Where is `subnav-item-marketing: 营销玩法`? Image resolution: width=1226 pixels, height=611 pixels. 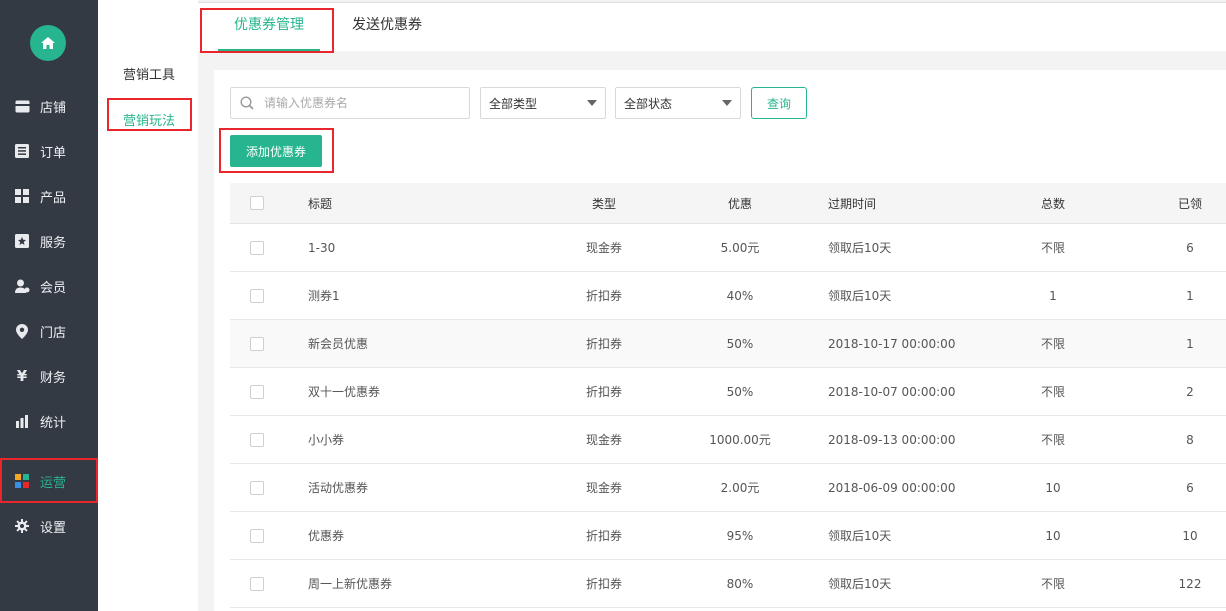 subnav-item-marketing: 营销玩法 is located at coordinates (149, 119).